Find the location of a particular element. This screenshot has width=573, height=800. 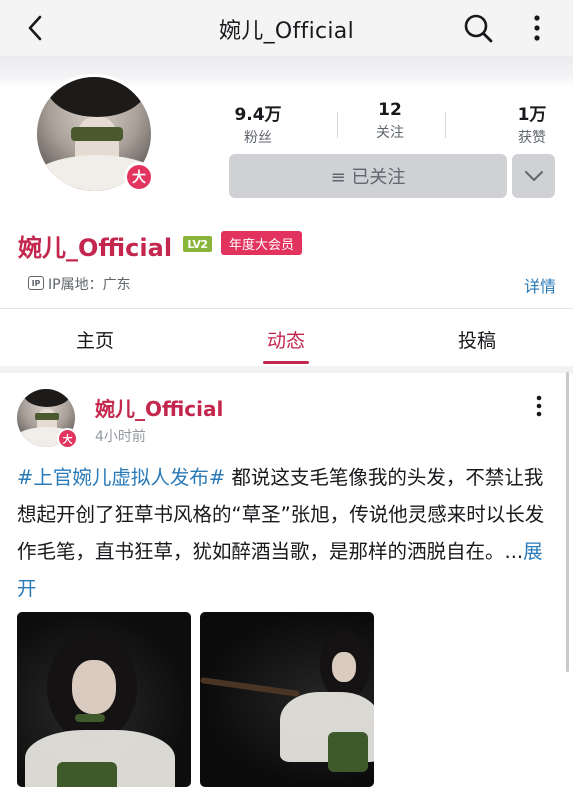

post-author-name: 婉儿_Official is located at coordinates (159, 407).